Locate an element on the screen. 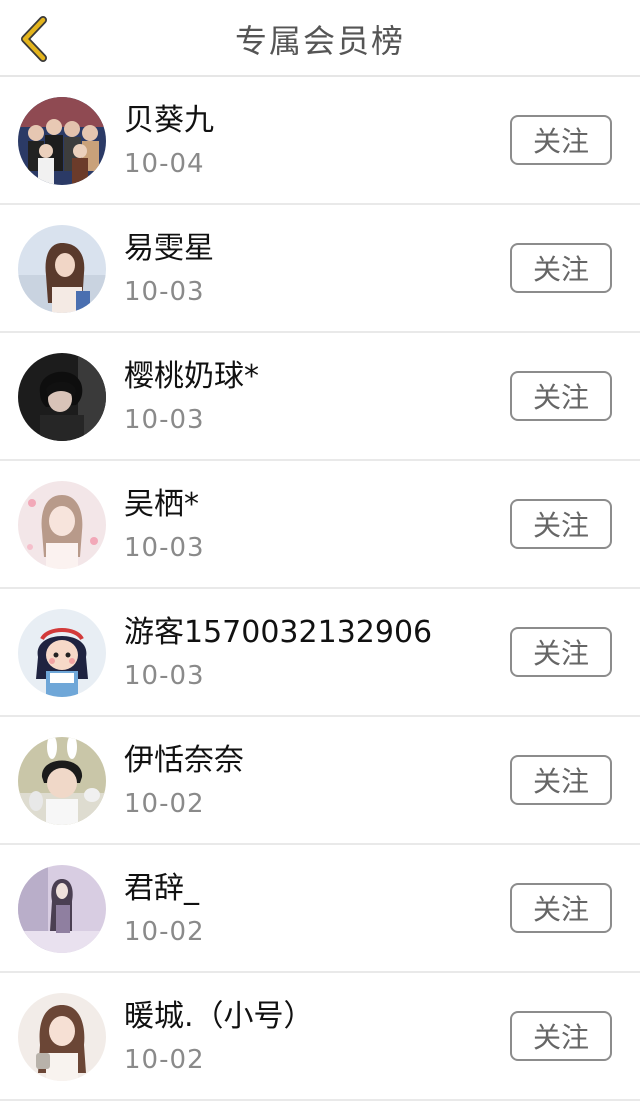  list-item: 易雯星 10-03 关注 is located at coordinates (320, 269).